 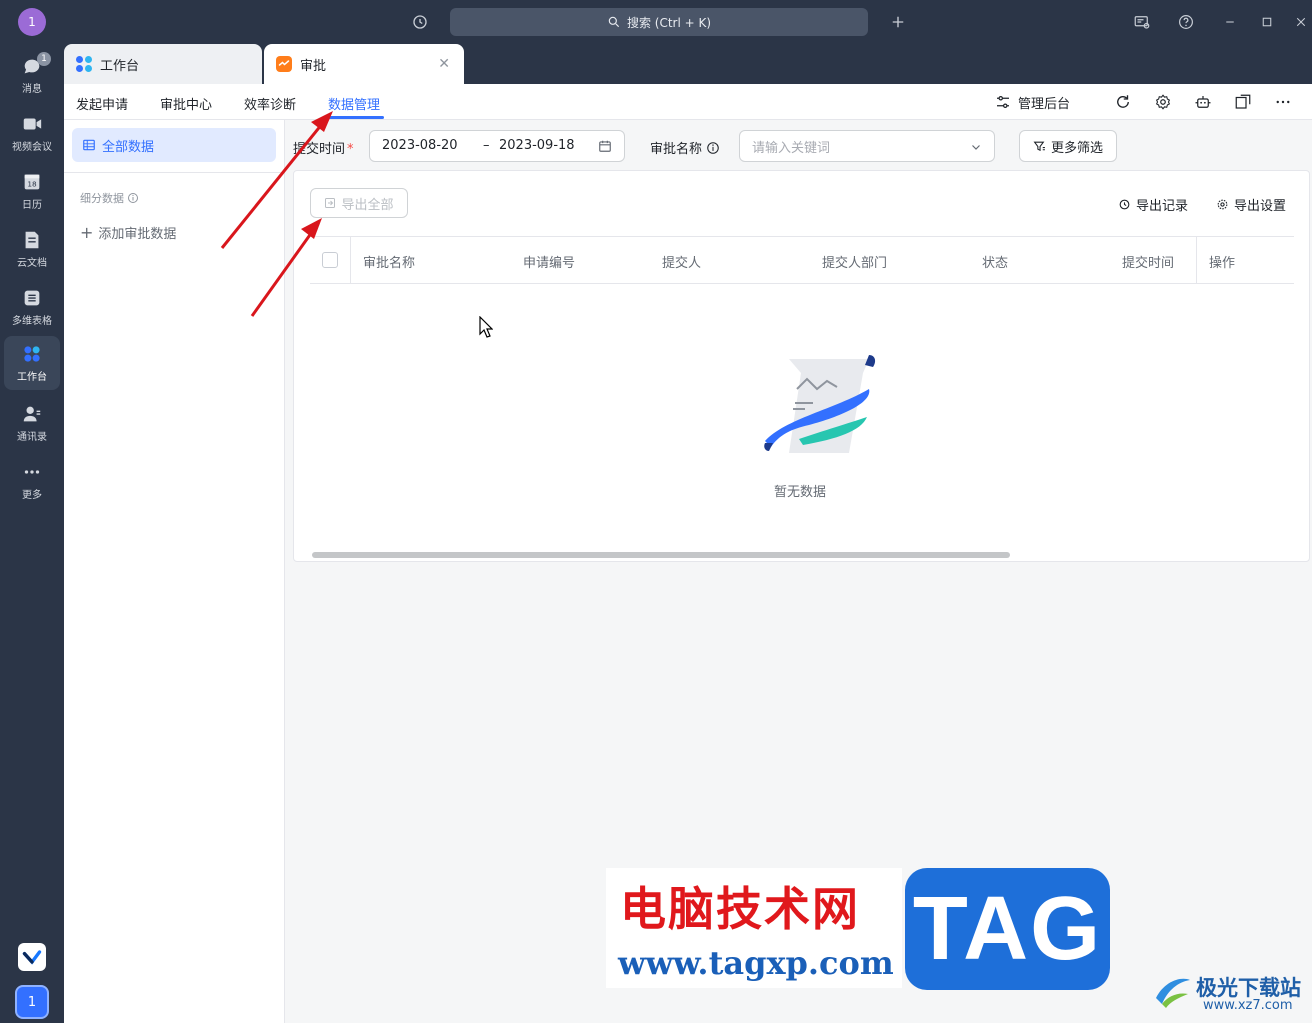 I want to click on export-icon, so click(x=330, y=203).